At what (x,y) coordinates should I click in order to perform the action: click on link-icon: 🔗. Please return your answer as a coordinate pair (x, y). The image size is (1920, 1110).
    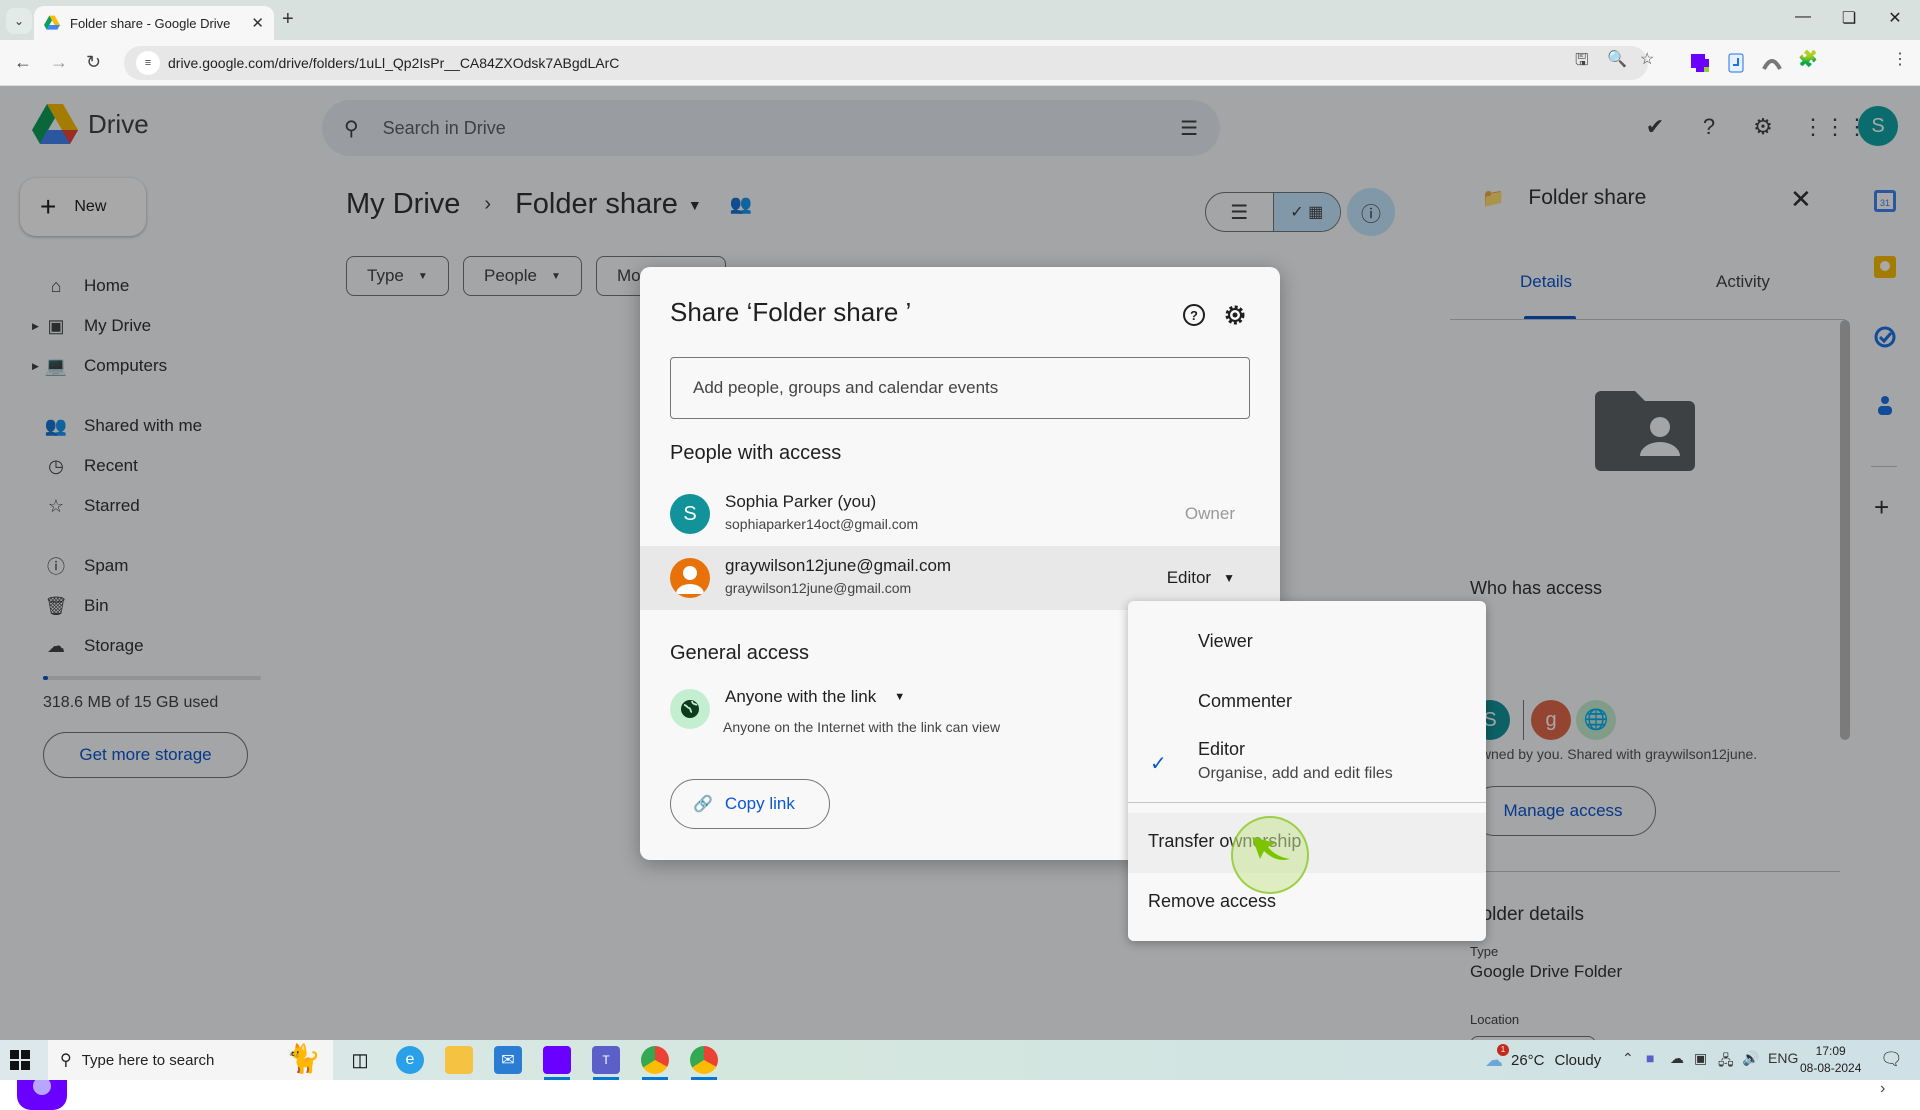
    Looking at the image, I should click on (703, 804).